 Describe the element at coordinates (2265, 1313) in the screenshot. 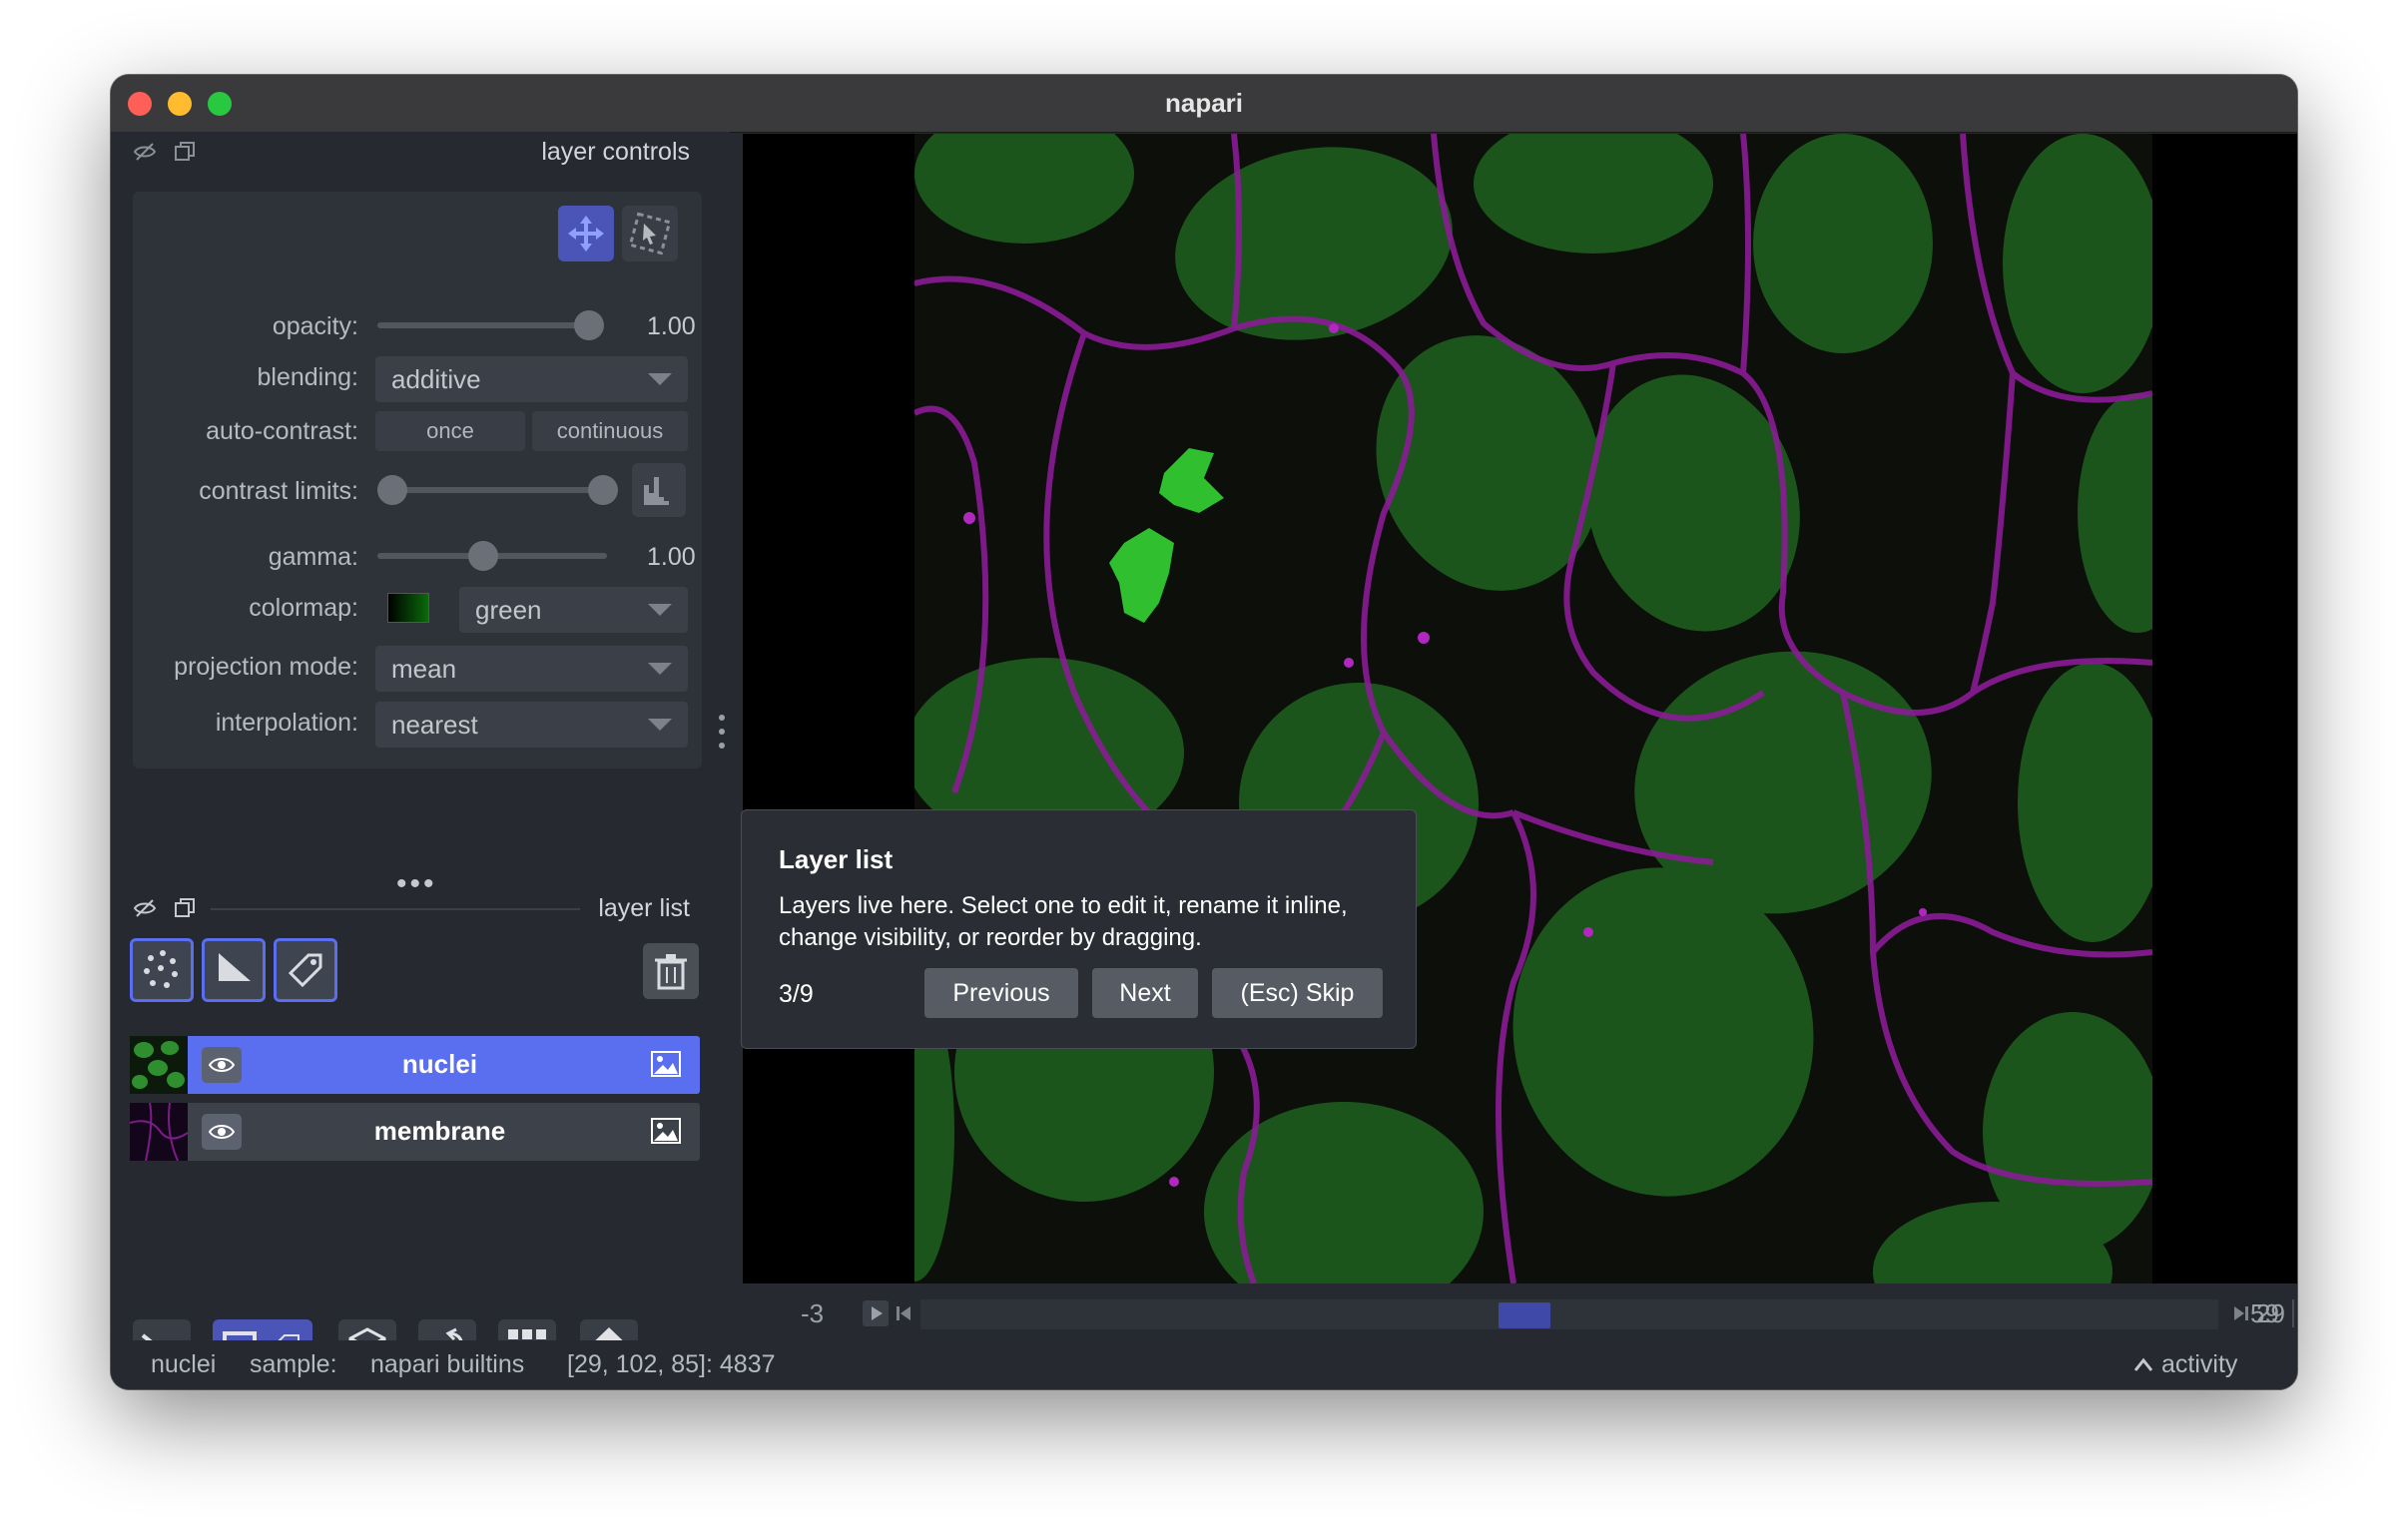

I see `dims-max-value: 59` at that location.